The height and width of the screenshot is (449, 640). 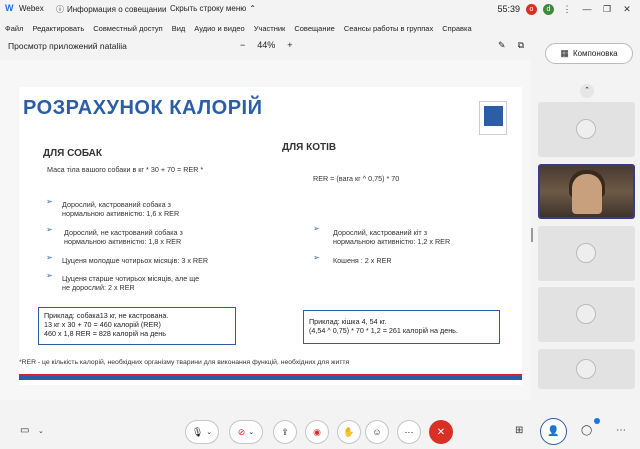 I want to click on zoom-in-button: +, so click(x=289, y=45).